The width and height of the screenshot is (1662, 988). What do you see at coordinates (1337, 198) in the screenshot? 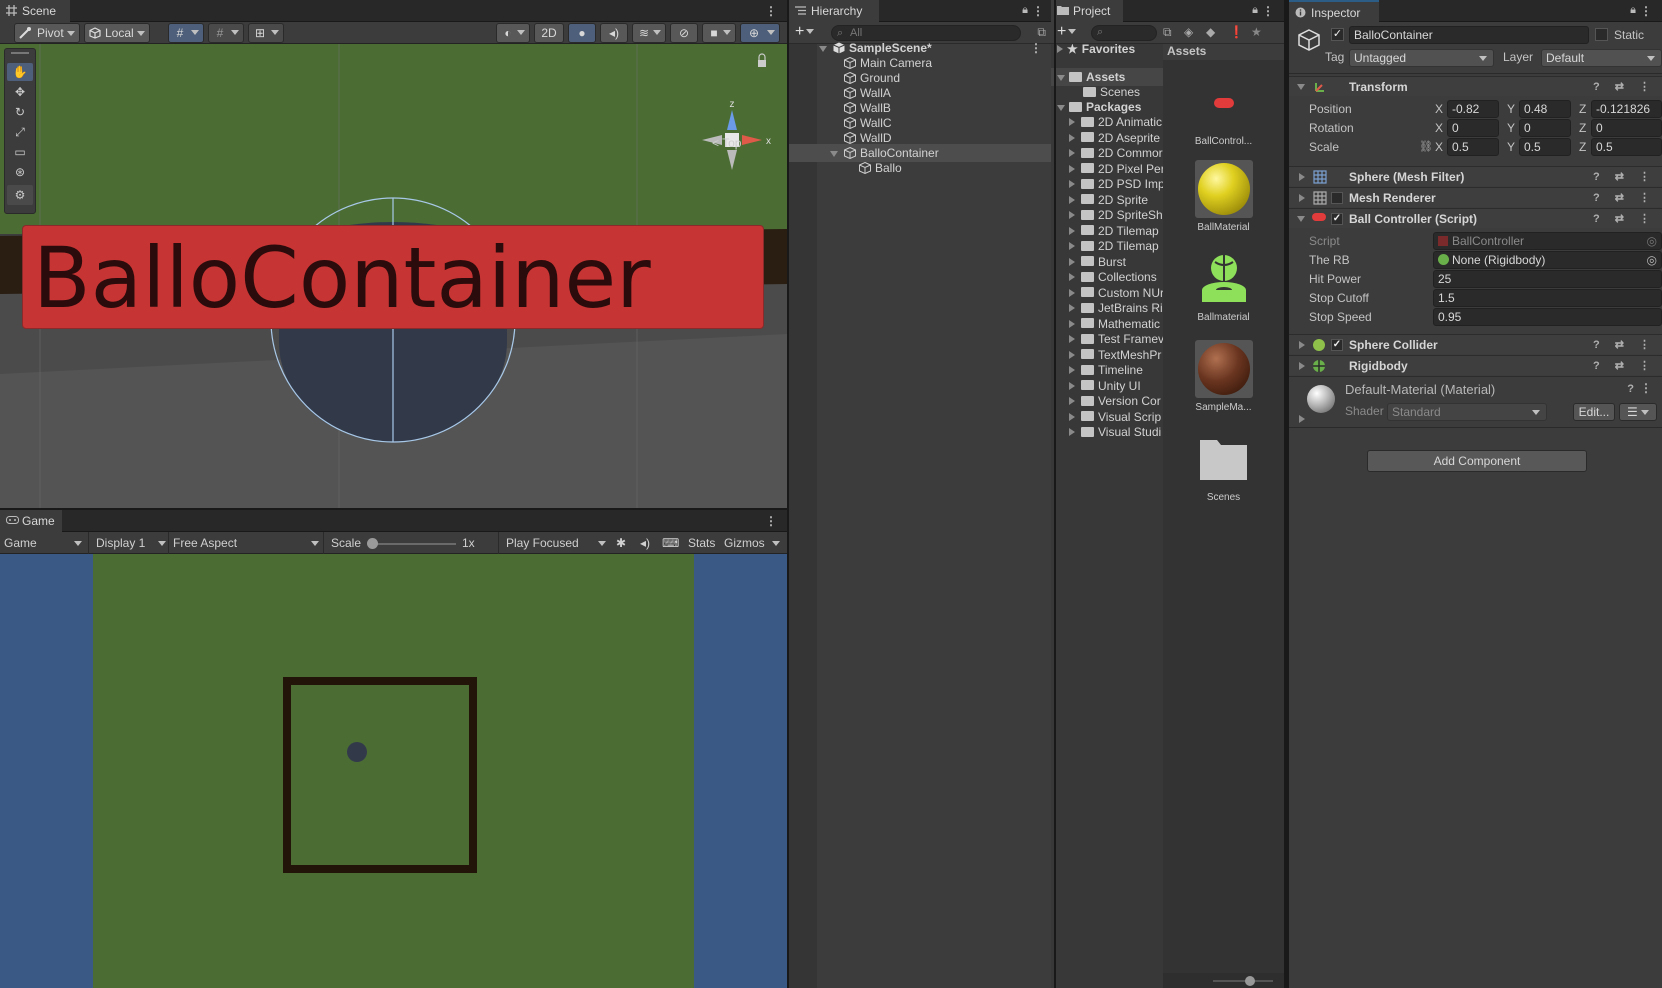
I see `mesh-renderer-enabled-checkbox` at bounding box center [1337, 198].